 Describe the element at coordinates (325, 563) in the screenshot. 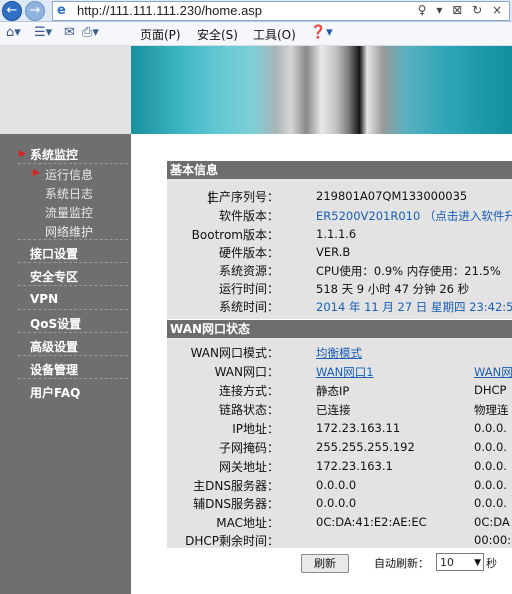

I see `refresh-button: 刷新` at that location.